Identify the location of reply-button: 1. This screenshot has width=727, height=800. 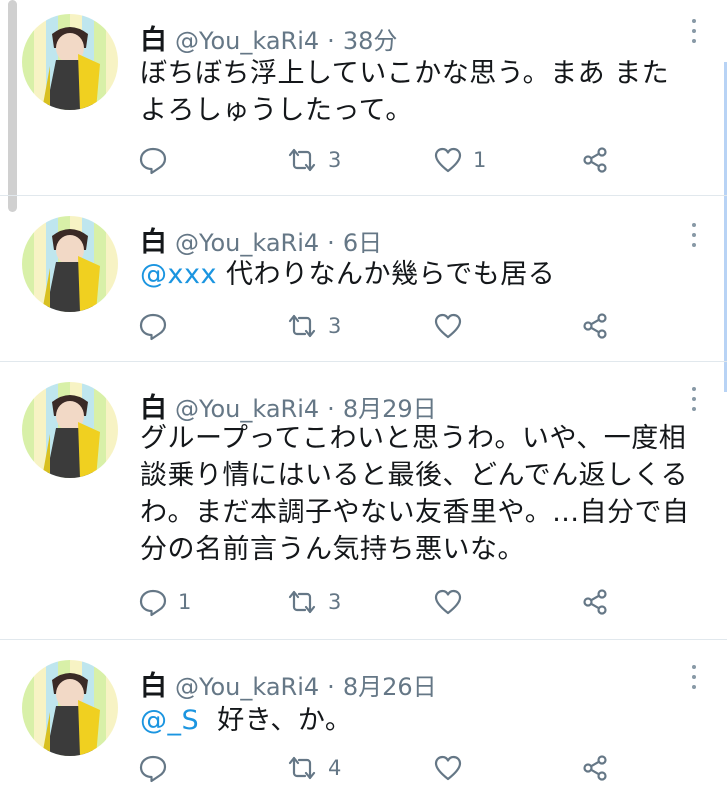
(164, 602).